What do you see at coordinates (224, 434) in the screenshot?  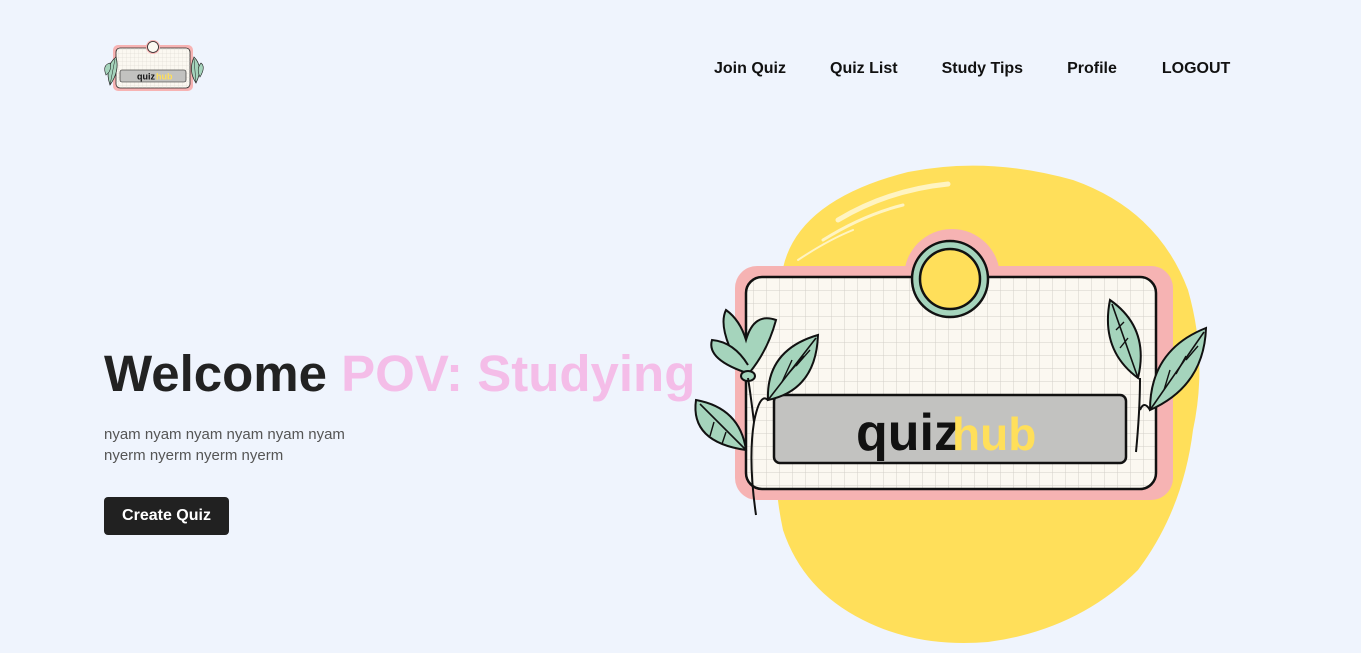 I see `hero-description-line-1: nyam nyam nyam nyam nyam nyam` at bounding box center [224, 434].